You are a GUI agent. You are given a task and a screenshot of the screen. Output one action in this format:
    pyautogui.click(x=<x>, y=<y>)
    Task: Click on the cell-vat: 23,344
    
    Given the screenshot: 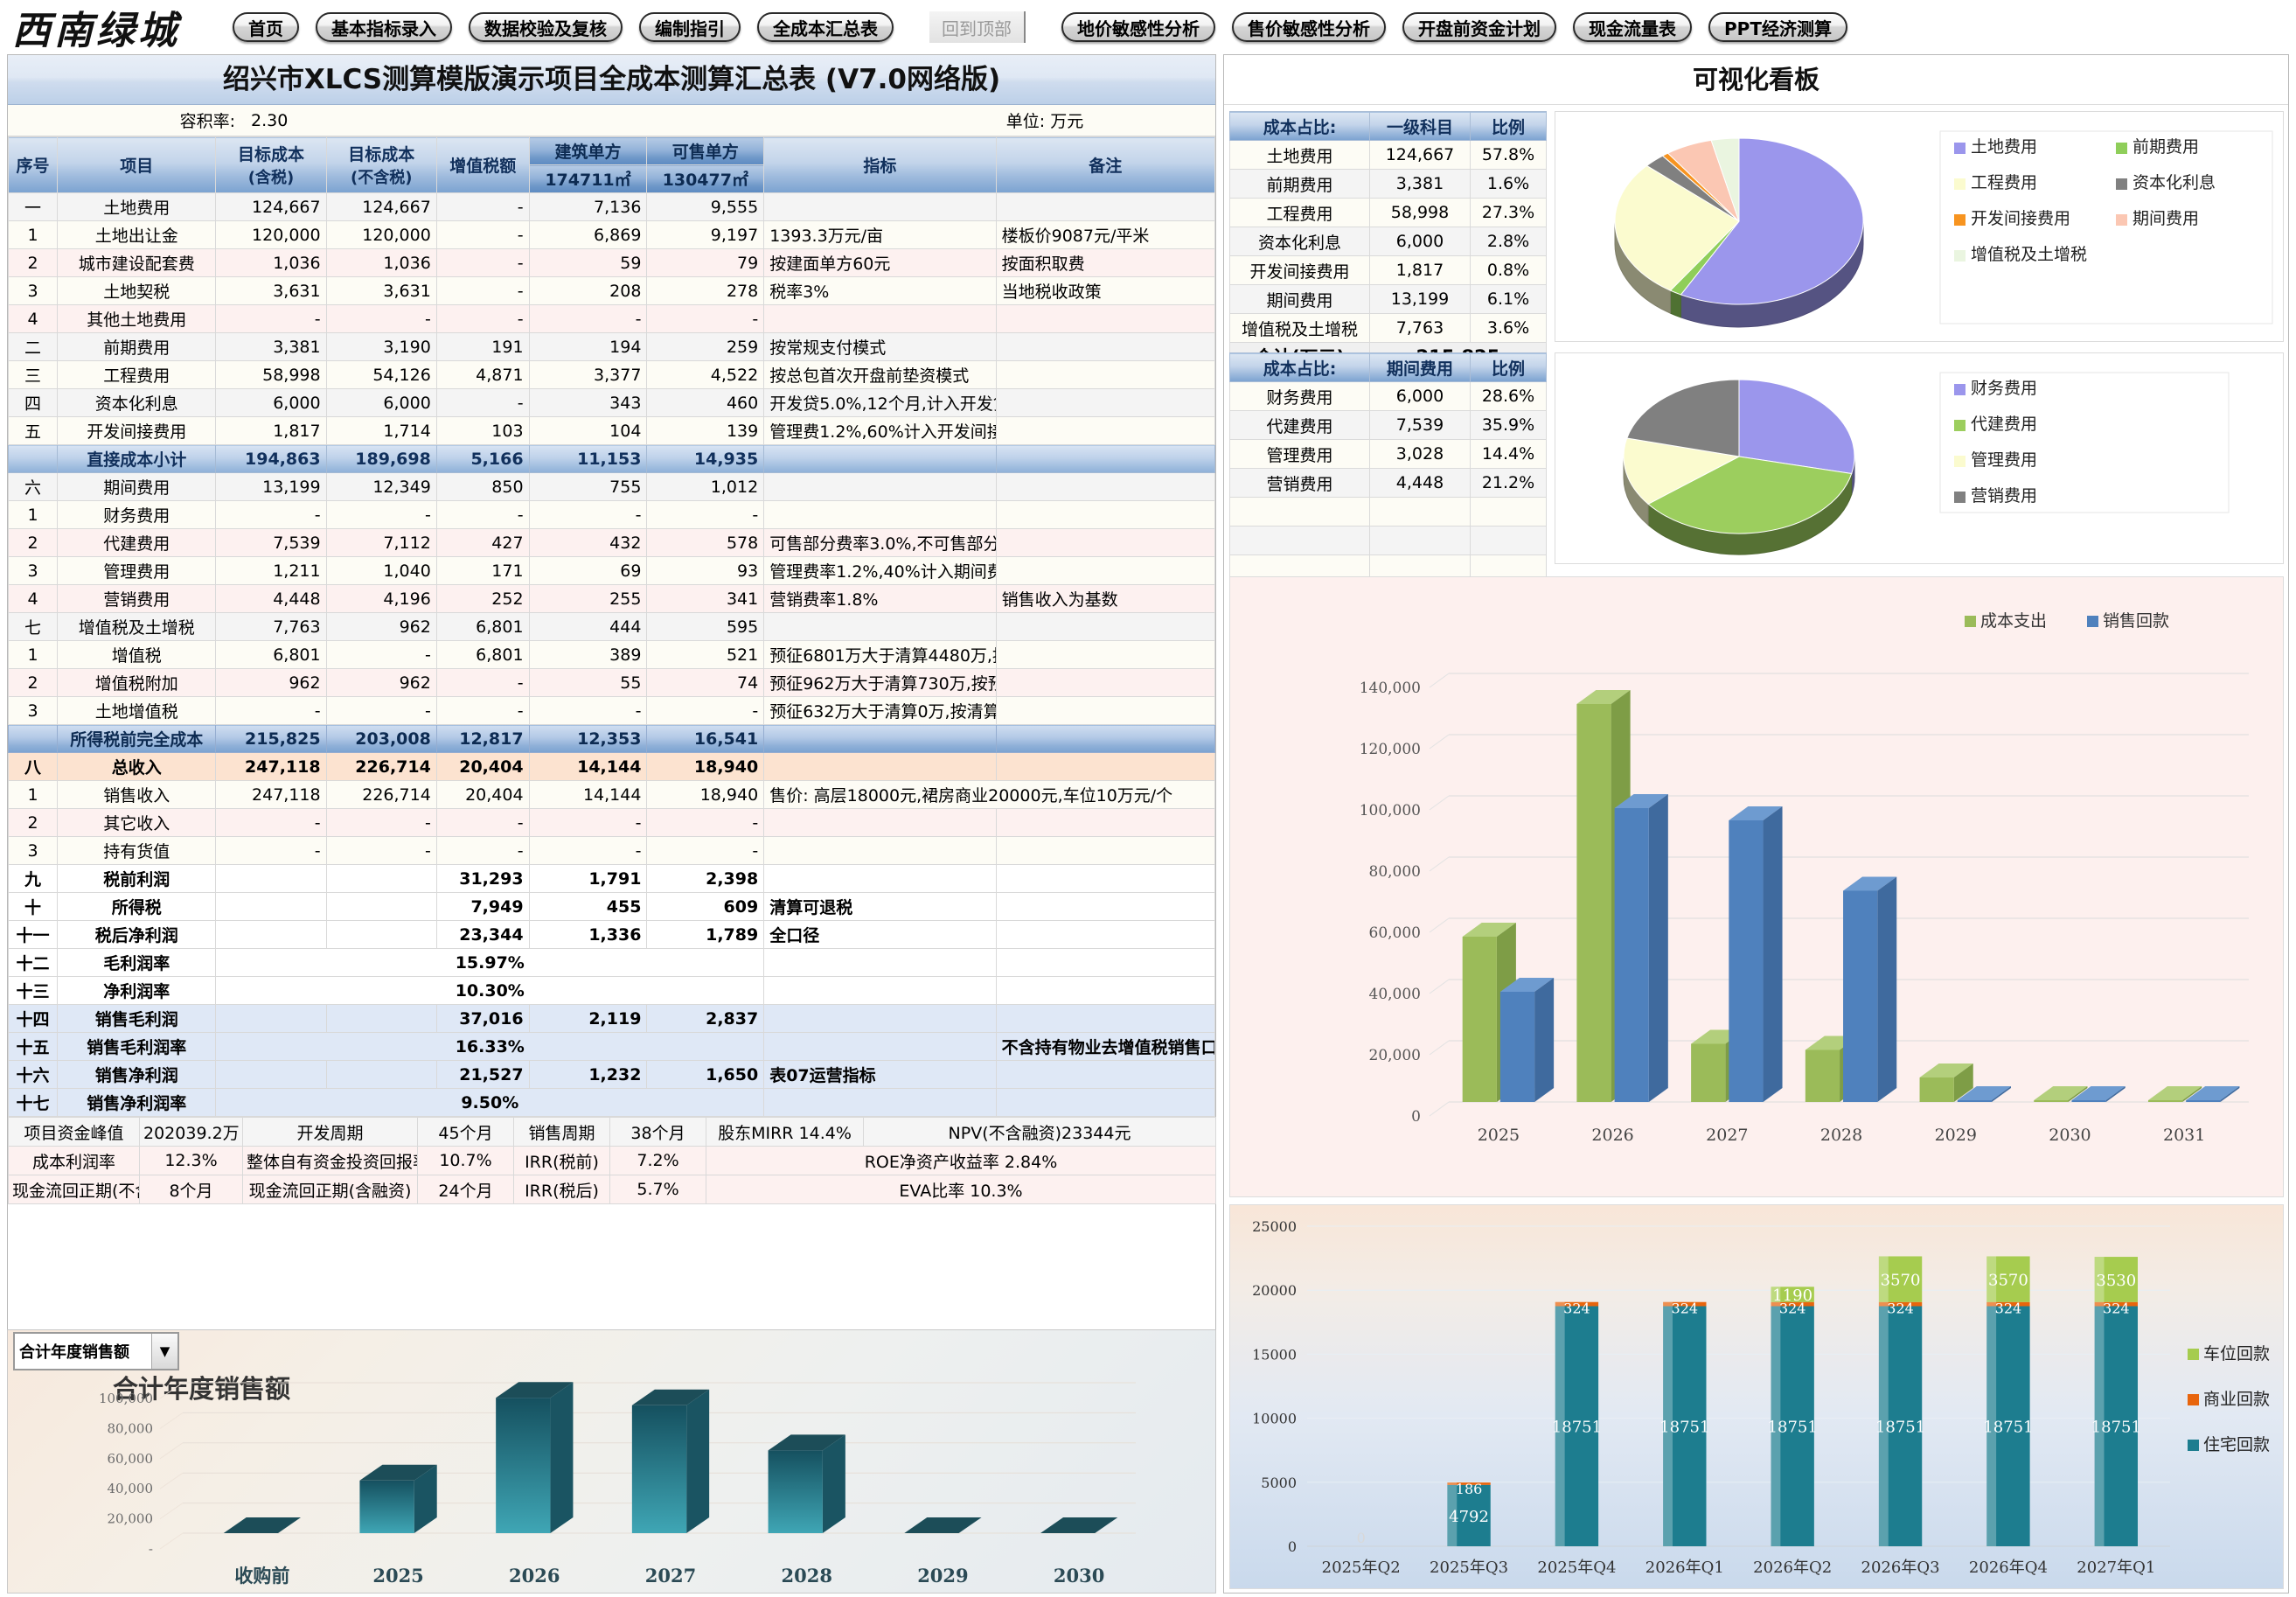 What is the action you would take?
    pyautogui.click(x=483, y=934)
    